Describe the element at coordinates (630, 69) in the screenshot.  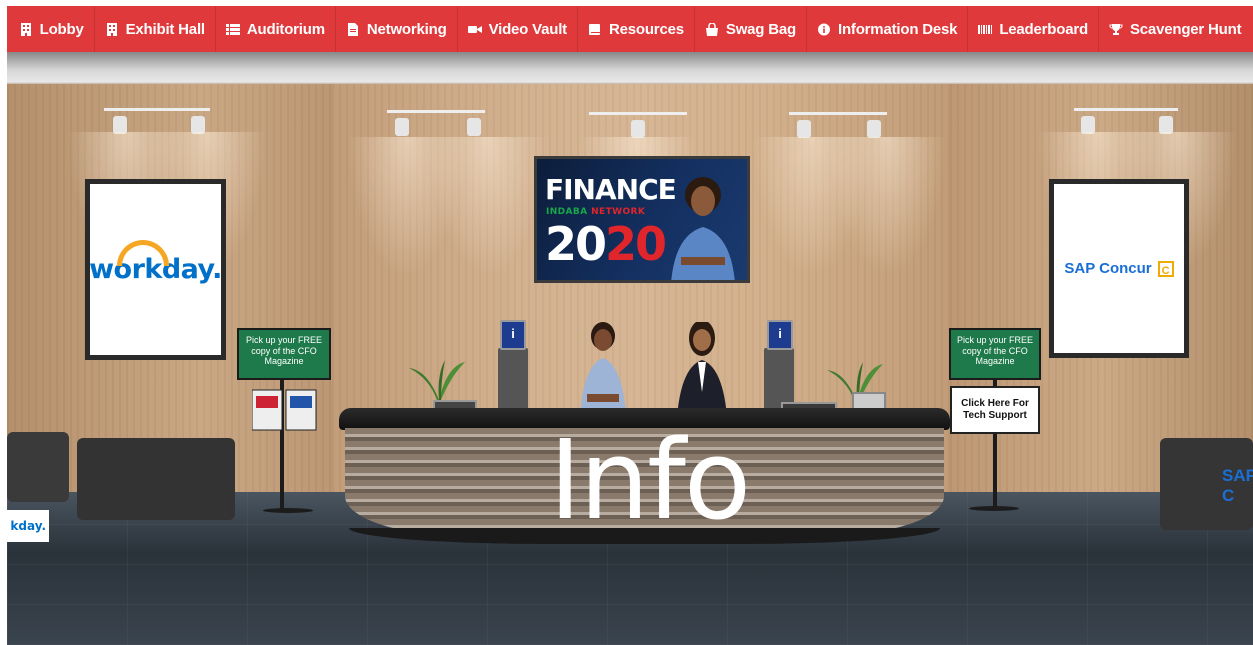
I see `ceiling` at that location.